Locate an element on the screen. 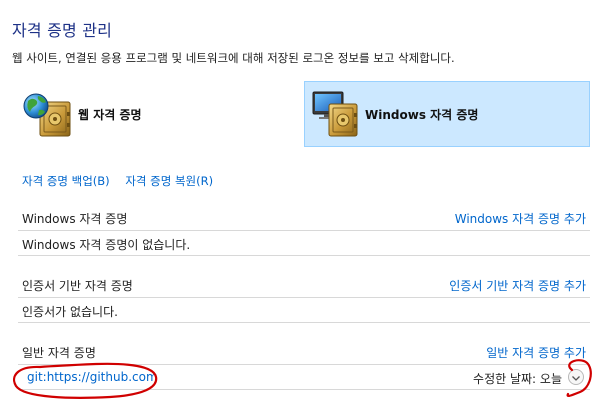  empty-message: 인증서가 없습니다. is located at coordinates (70, 312).